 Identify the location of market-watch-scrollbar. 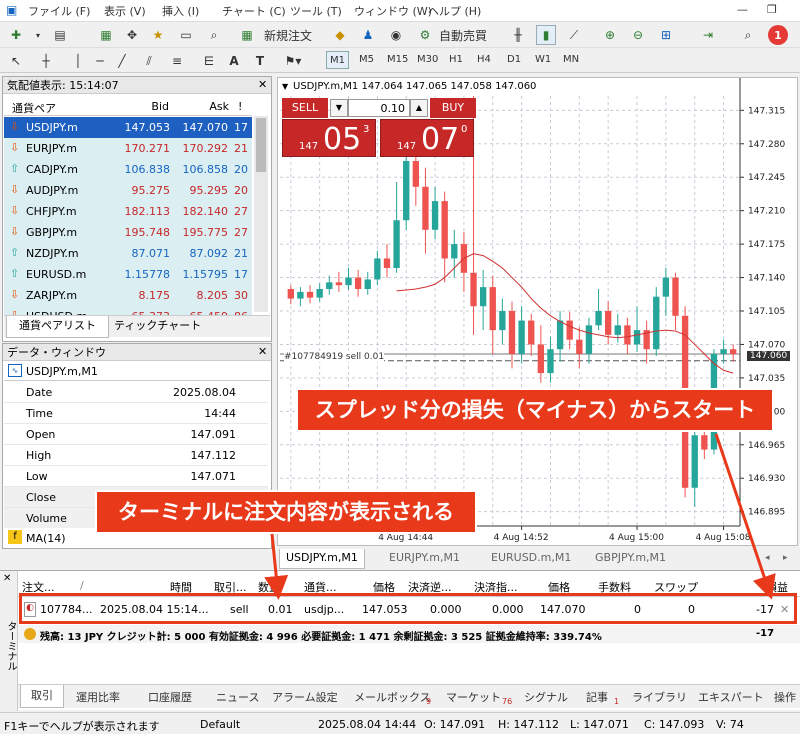
(261, 214).